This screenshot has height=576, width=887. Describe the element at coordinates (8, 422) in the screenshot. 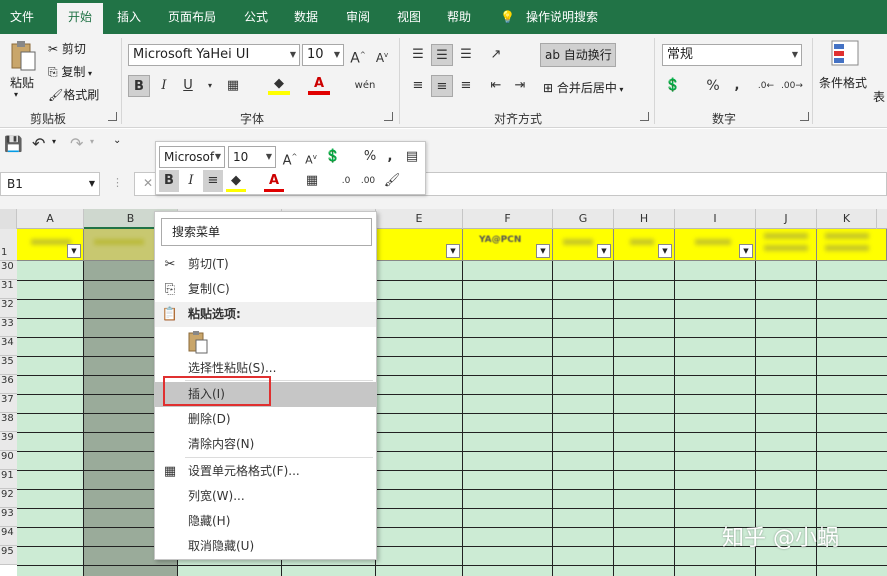

I see `row-header: 38` at that location.